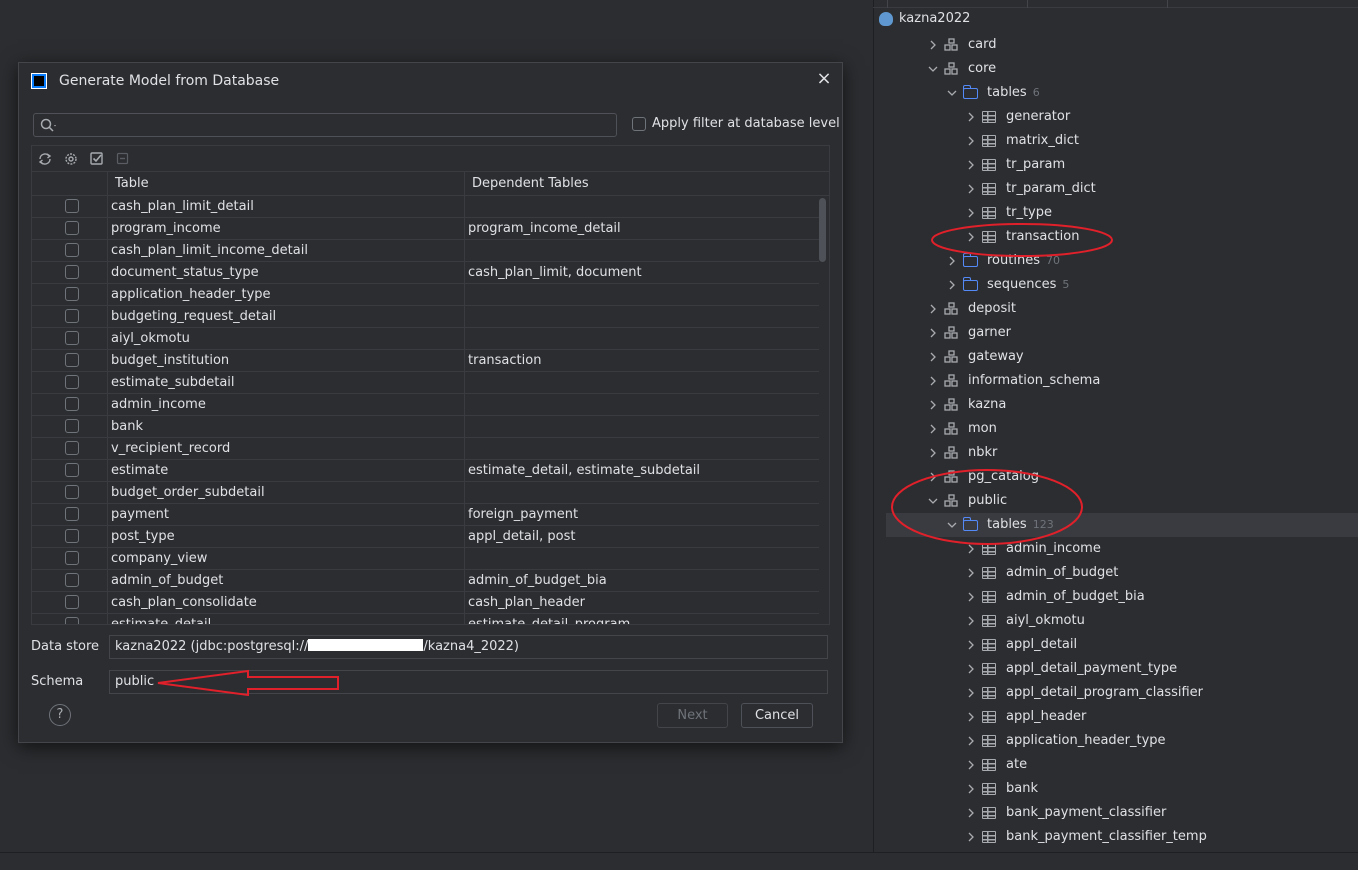 This screenshot has width=1358, height=870. Describe the element at coordinates (425, 559) in the screenshot. I see `table-row: company_view` at that location.